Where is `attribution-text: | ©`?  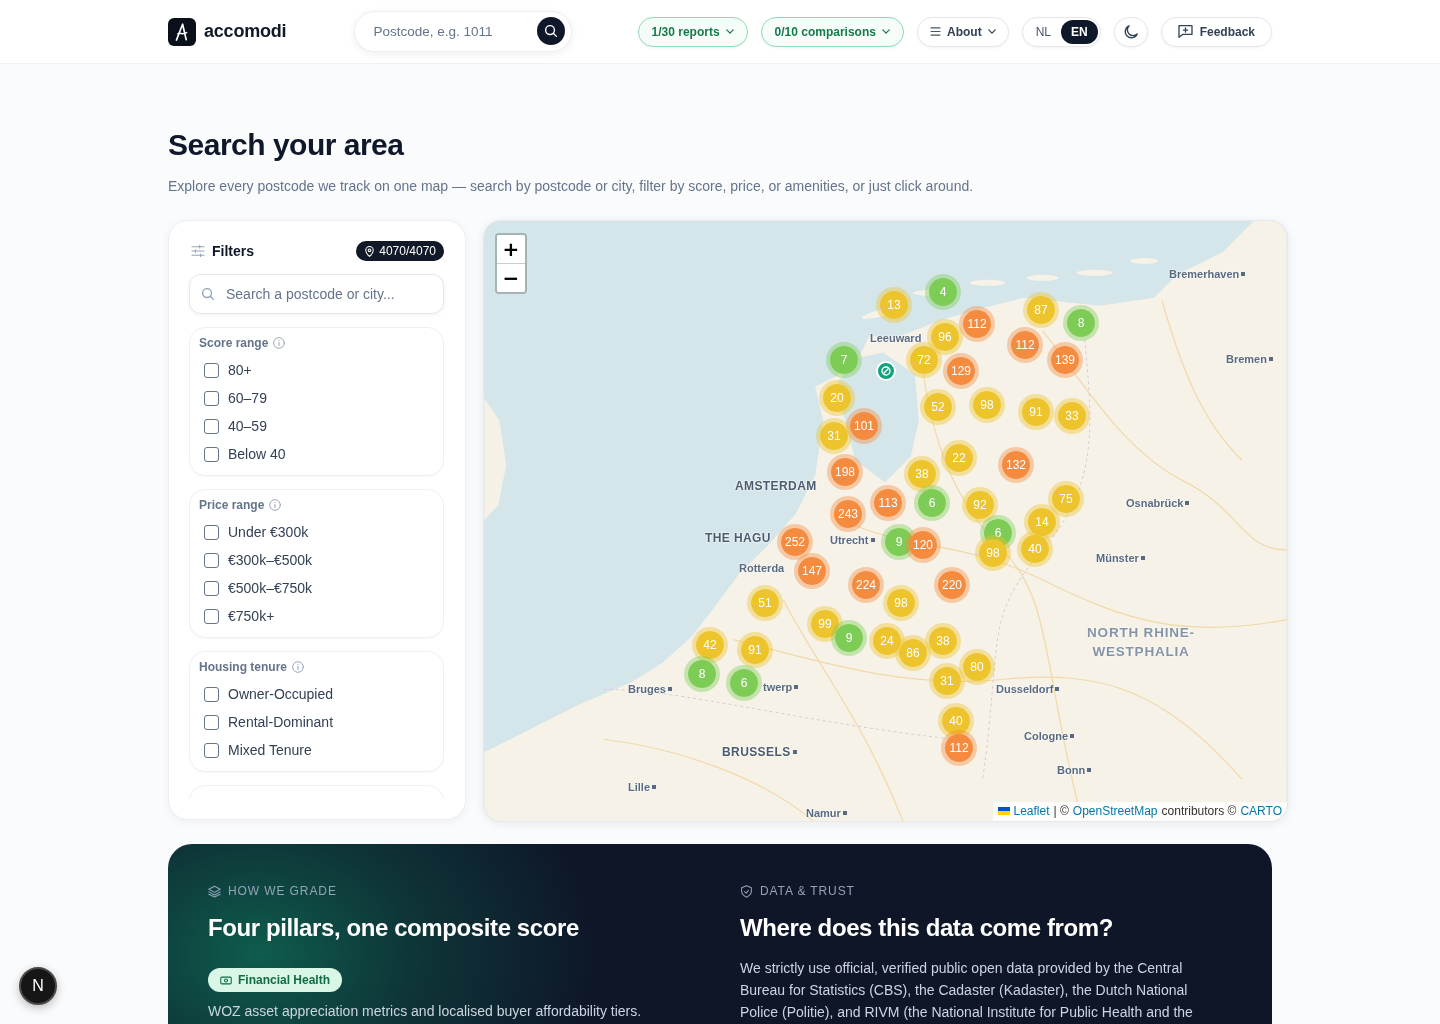 attribution-text: | © is located at coordinates (1061, 811).